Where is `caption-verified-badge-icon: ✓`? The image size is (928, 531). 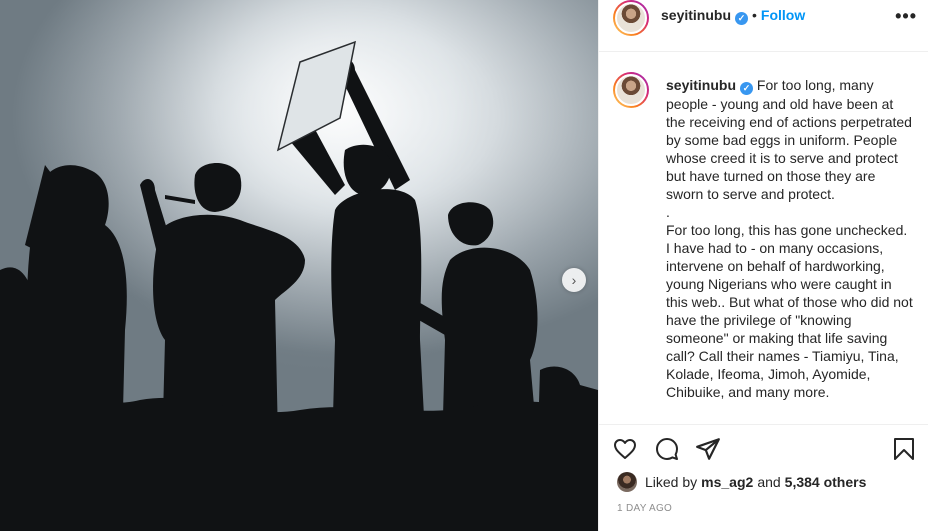
caption-verified-badge-icon: ✓ is located at coordinates (747, 88).